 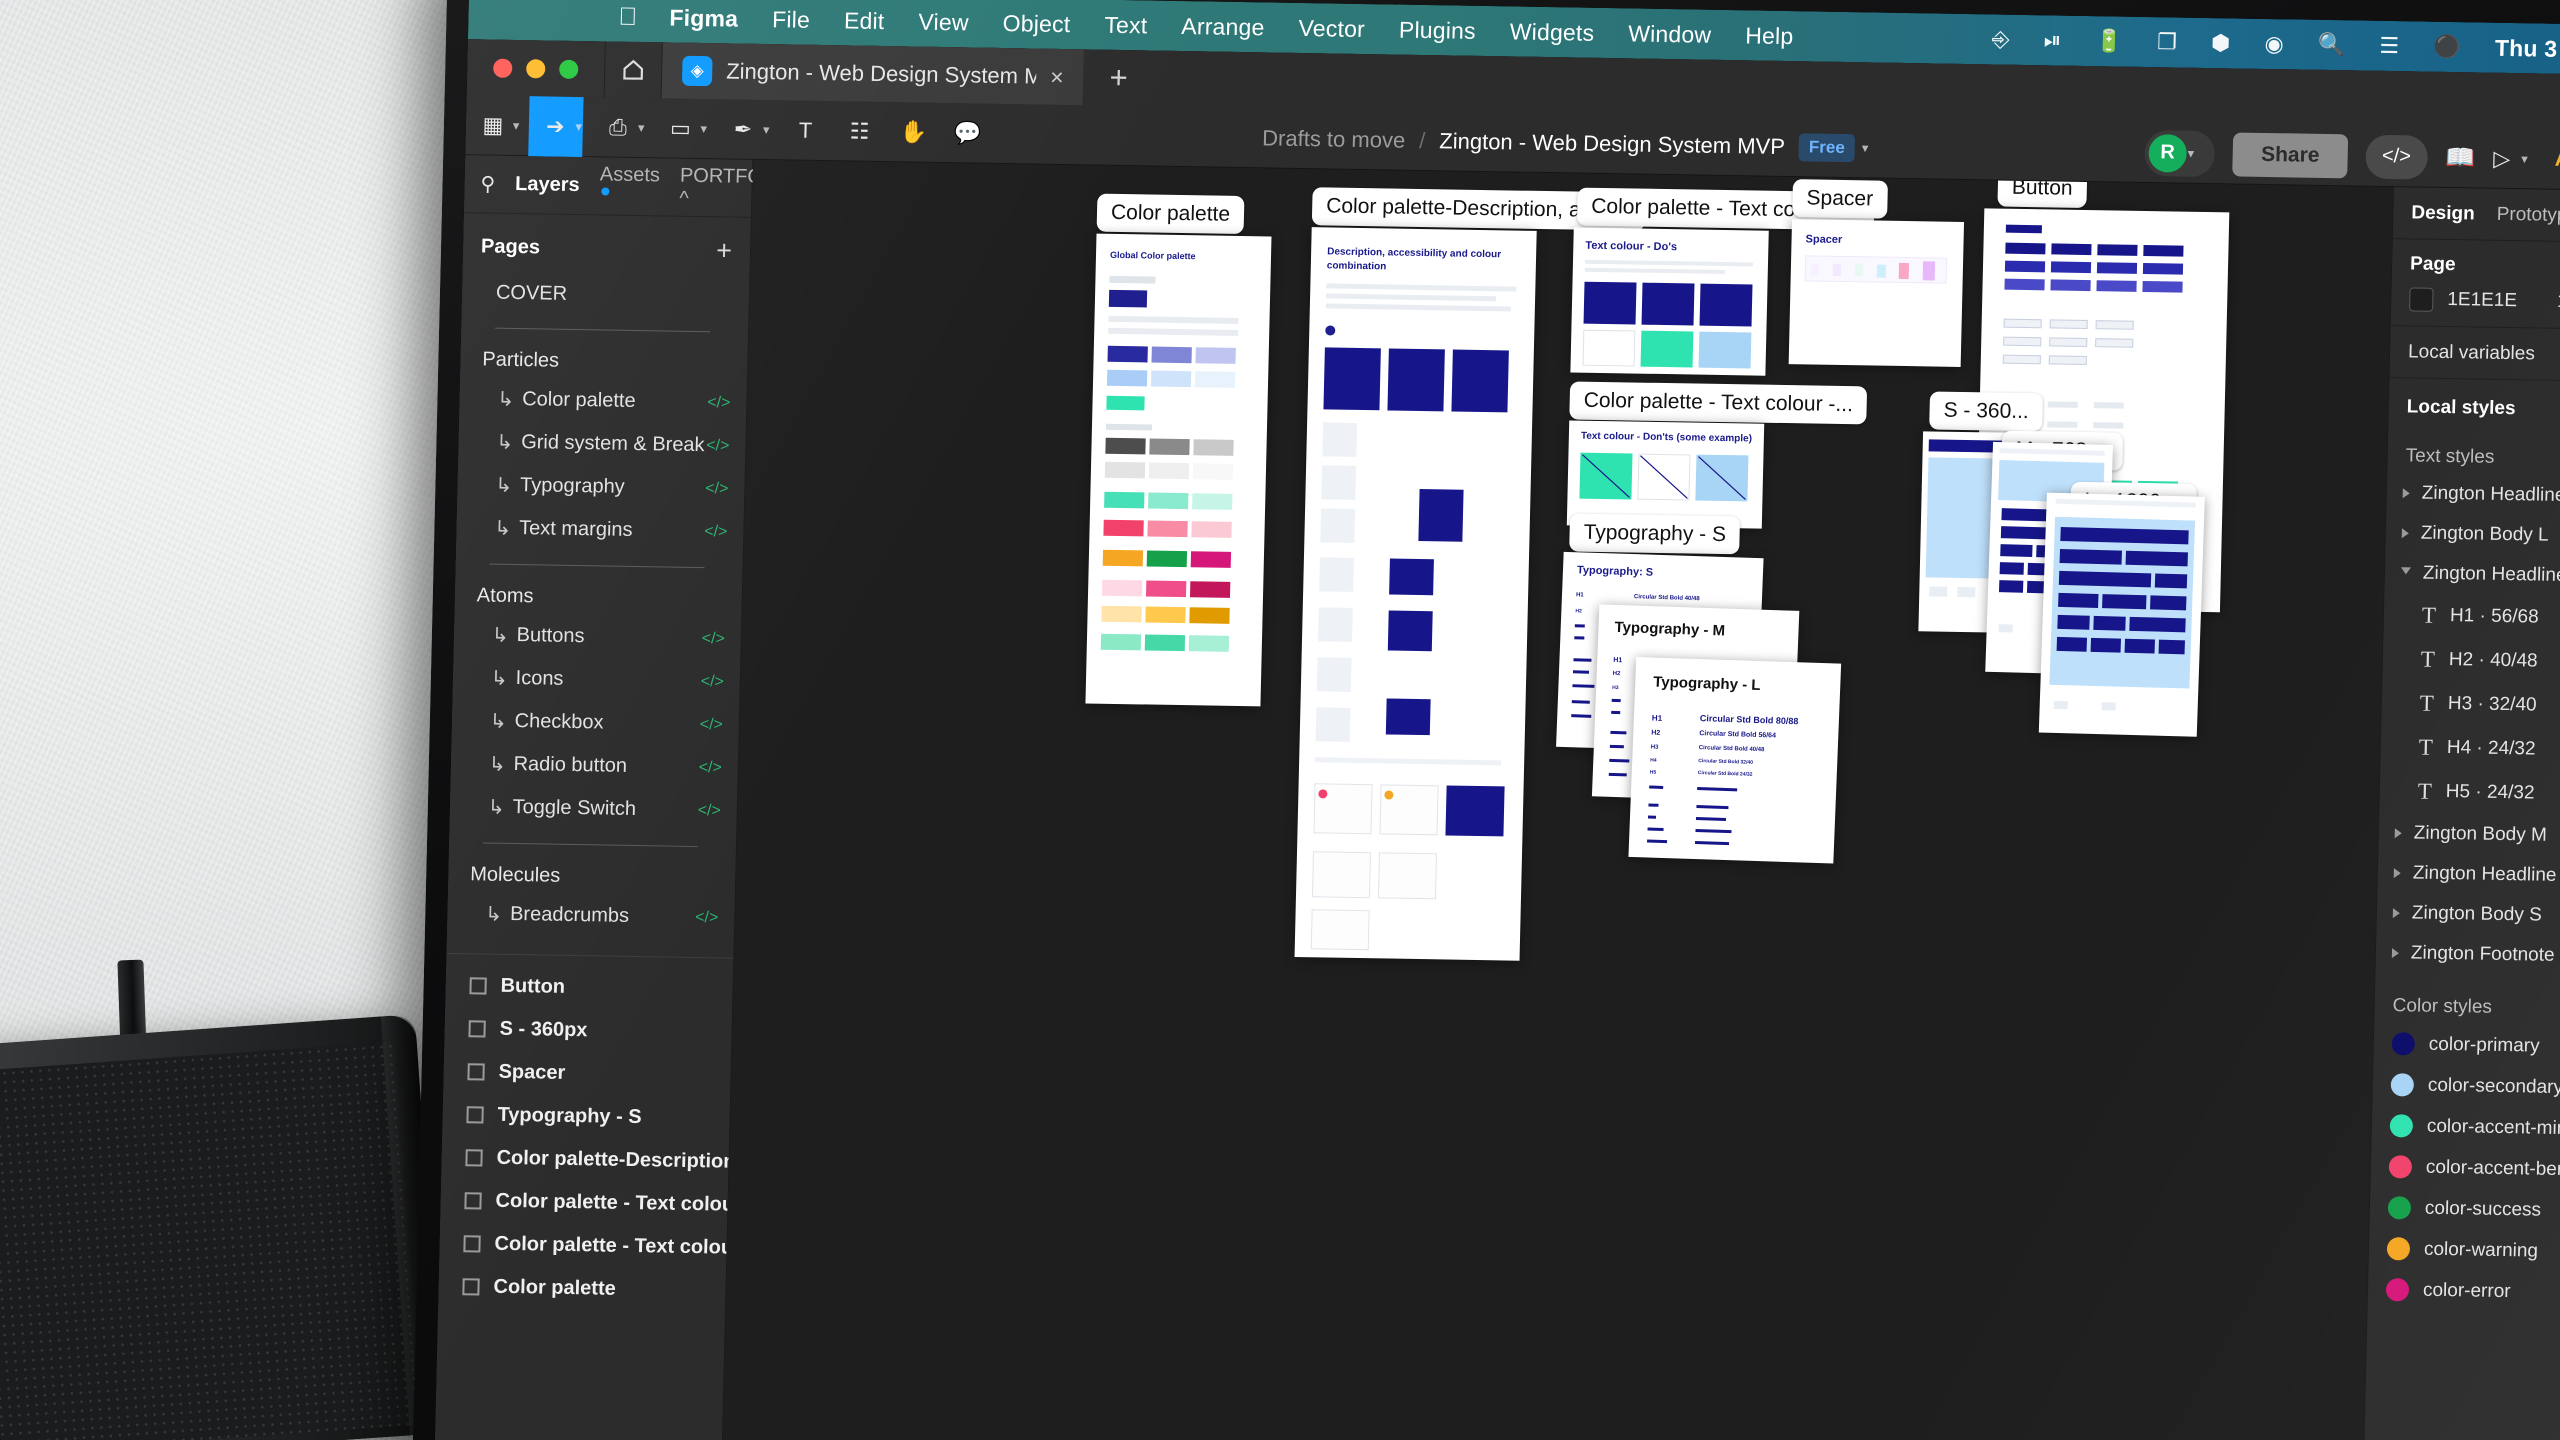 What do you see at coordinates (569, 69) in the screenshot?
I see `maximize-window-button` at bounding box center [569, 69].